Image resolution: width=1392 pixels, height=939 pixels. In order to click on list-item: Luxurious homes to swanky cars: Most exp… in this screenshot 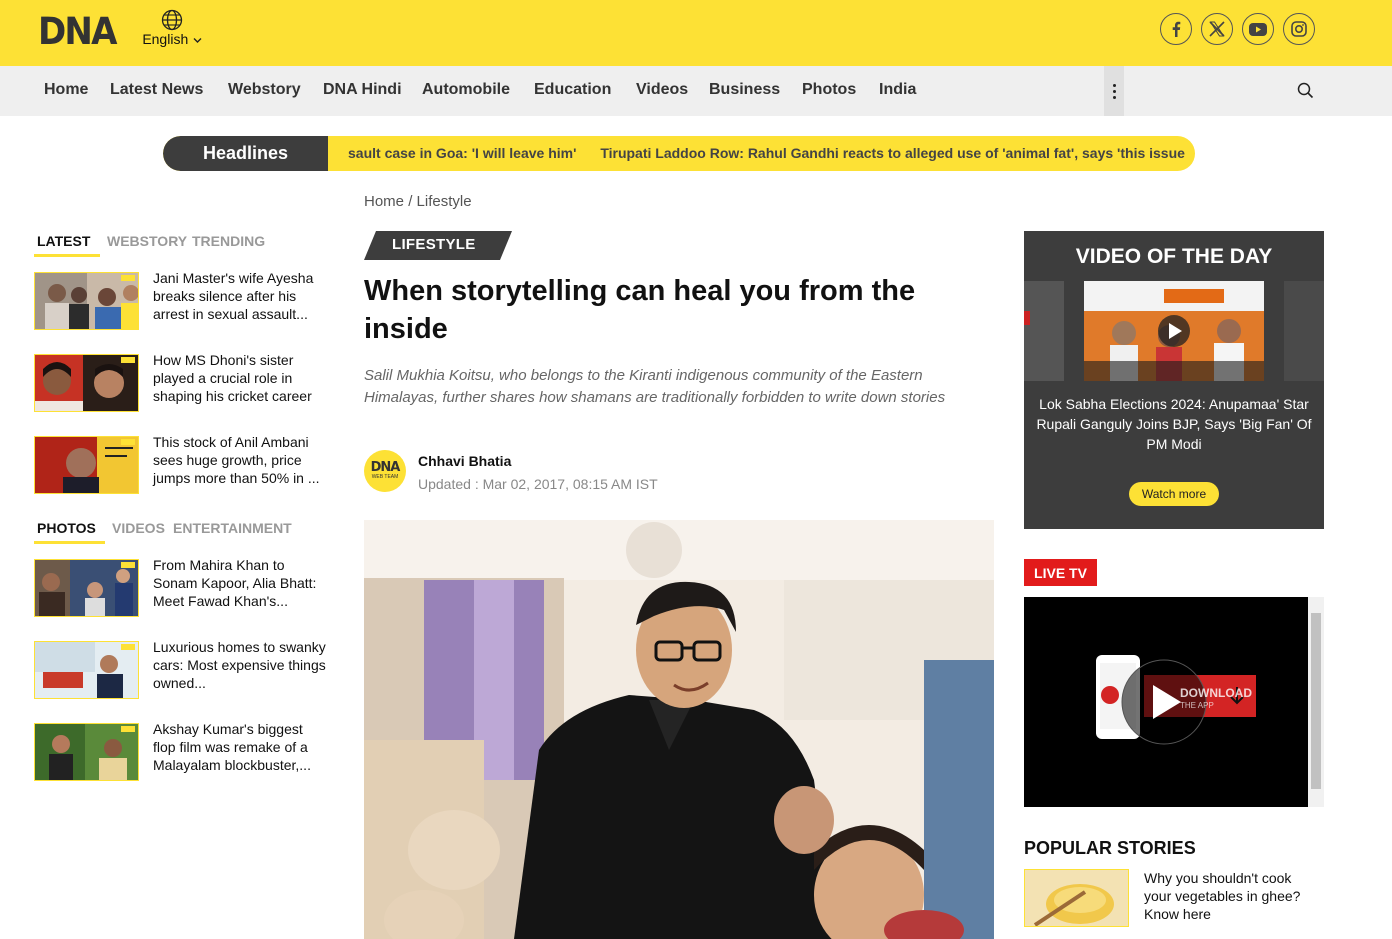, I will do `click(184, 668)`.